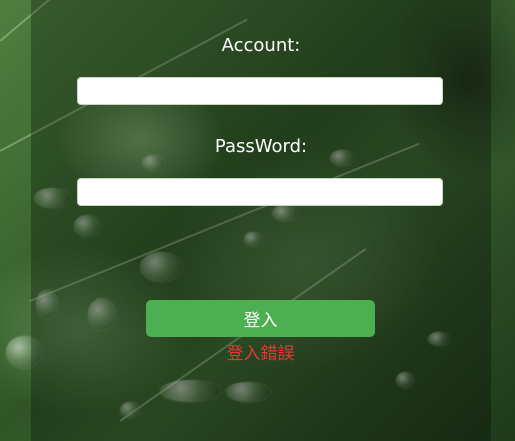  What do you see at coordinates (261, 45) in the screenshot?
I see `account-label: Account:` at bounding box center [261, 45].